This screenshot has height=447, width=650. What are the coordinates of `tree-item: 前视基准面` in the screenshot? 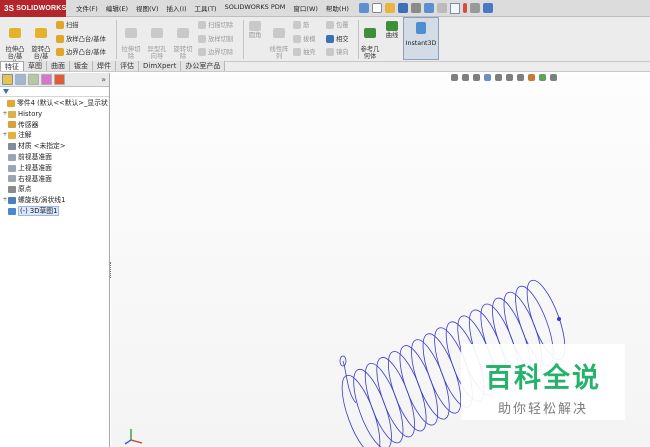 It's located at (55, 157).